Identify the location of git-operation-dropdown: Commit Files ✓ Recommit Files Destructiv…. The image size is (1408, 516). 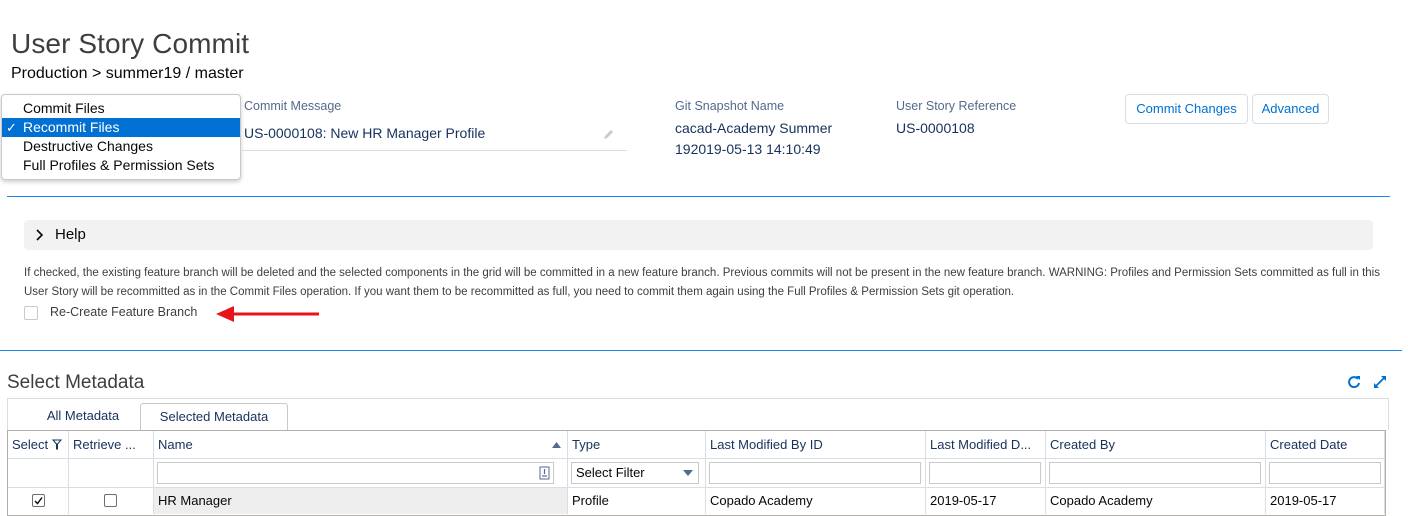
(121, 137).